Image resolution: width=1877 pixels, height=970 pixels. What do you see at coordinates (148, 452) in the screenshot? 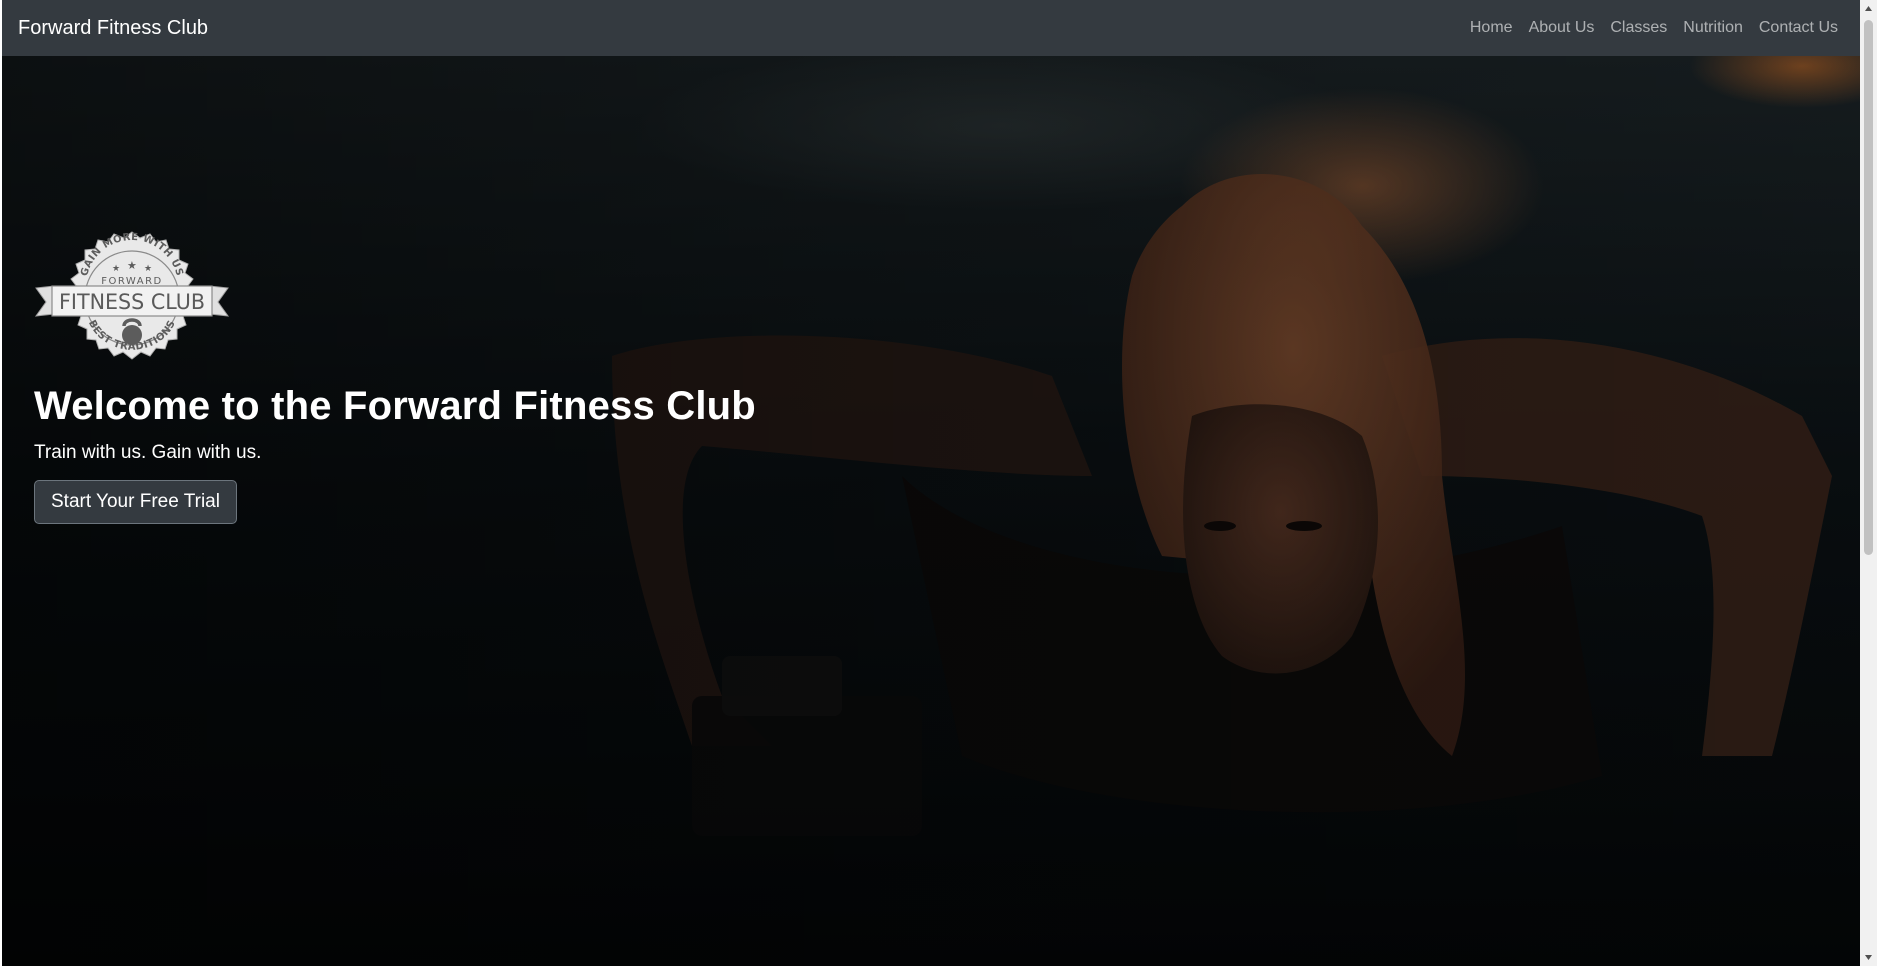
I see `hero-subtitle: Train with us. Gain with us.` at bounding box center [148, 452].